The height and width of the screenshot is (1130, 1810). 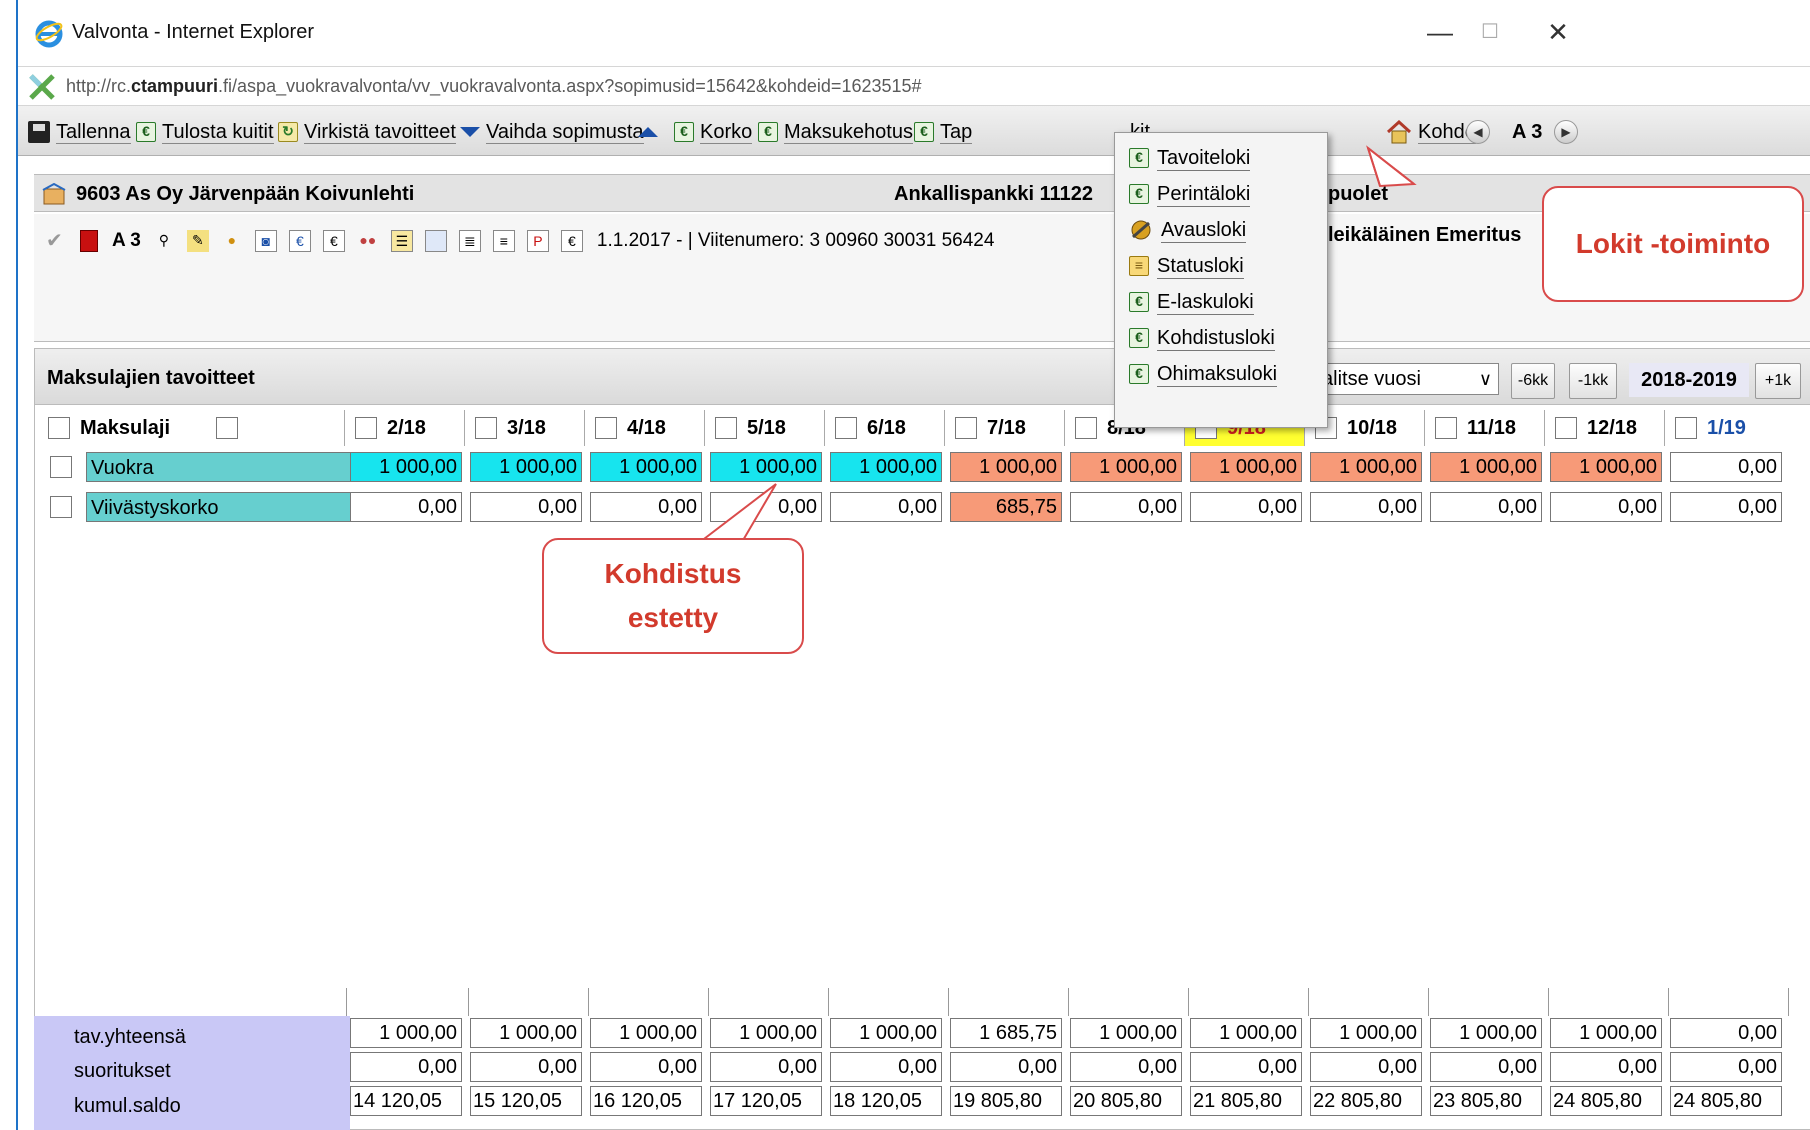 What do you see at coordinates (1673, 244) in the screenshot?
I see `callout-lokit: Lokit -toiminto` at bounding box center [1673, 244].